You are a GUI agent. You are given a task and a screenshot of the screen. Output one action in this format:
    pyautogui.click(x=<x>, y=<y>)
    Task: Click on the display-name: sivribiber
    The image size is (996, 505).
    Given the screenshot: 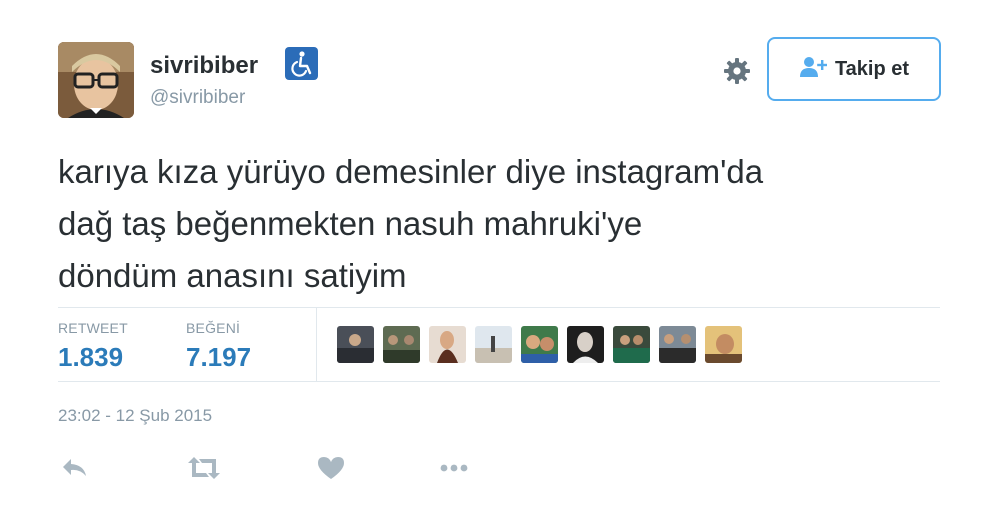 What is the action you would take?
    pyautogui.click(x=204, y=66)
    